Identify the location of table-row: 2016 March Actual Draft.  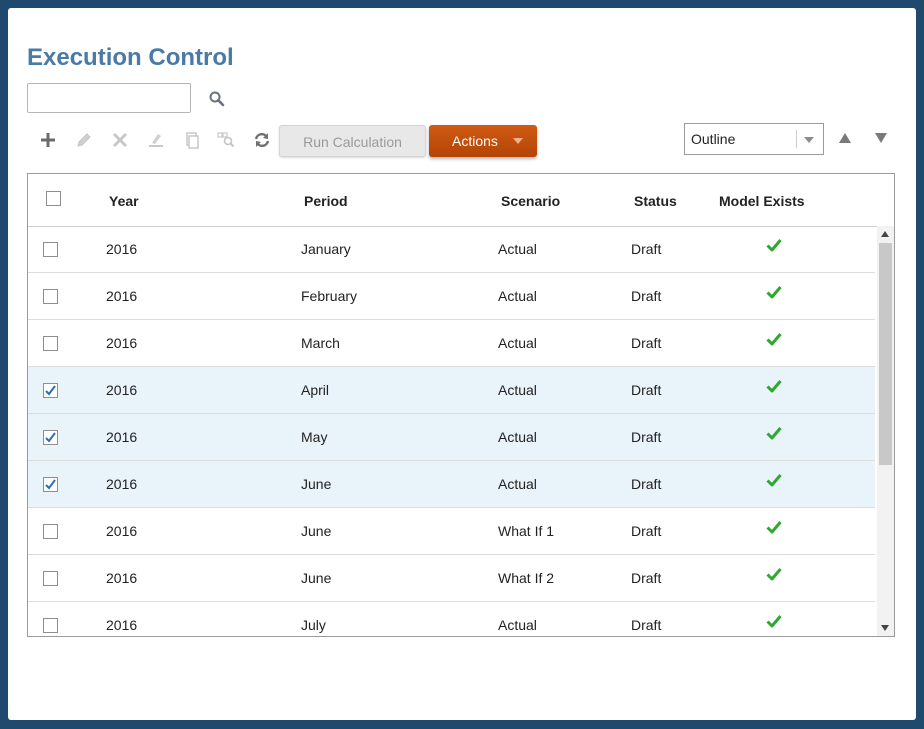
(451, 343).